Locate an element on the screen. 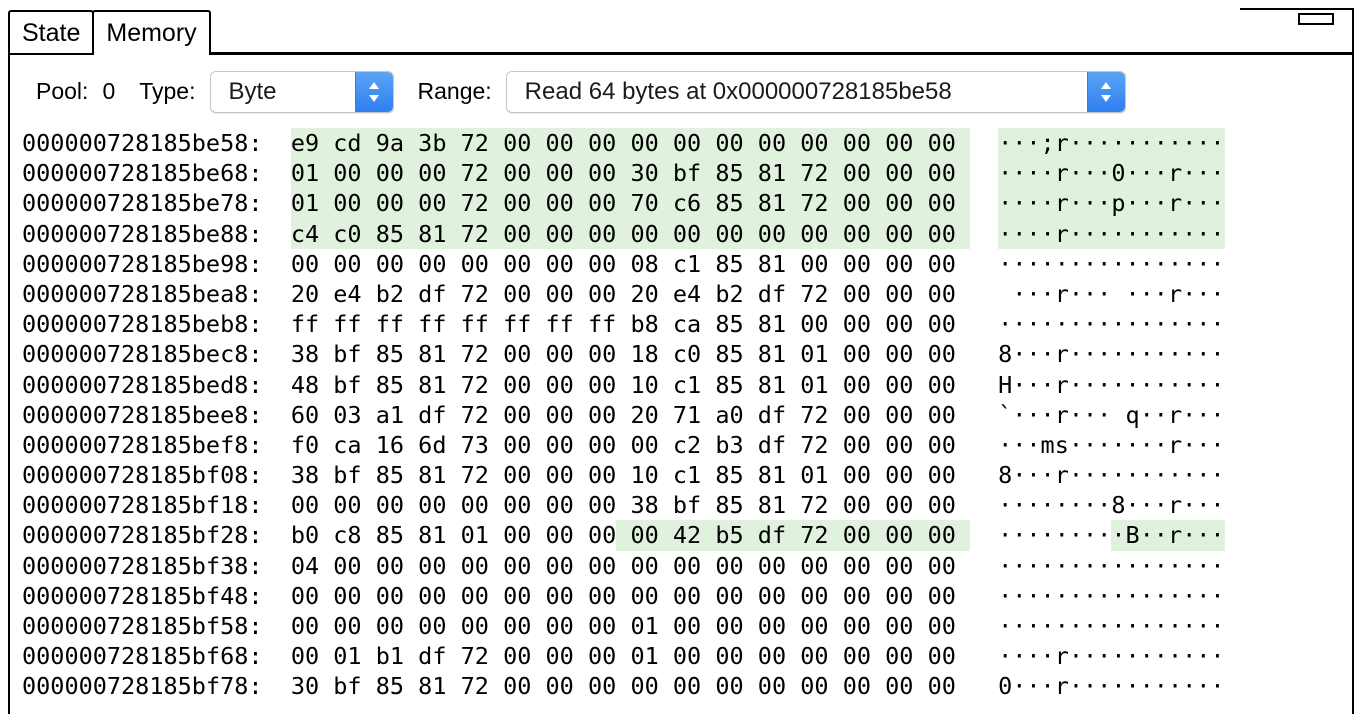  hex-byte: 9a is located at coordinates (383, 143).